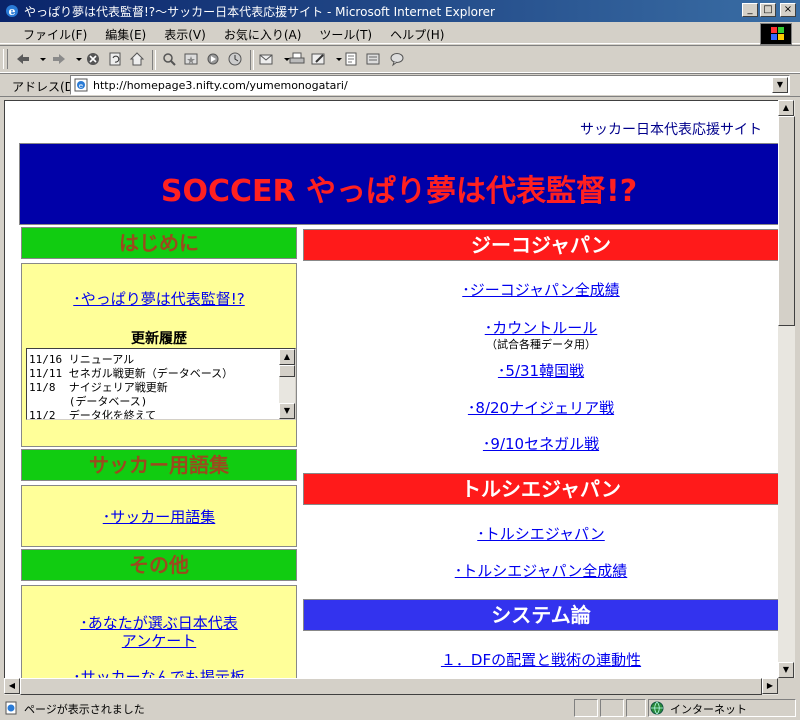 The image size is (800, 720). What do you see at coordinates (540, 327) in the screenshot?
I see `count-rule-link: ･カウントルール` at bounding box center [540, 327].